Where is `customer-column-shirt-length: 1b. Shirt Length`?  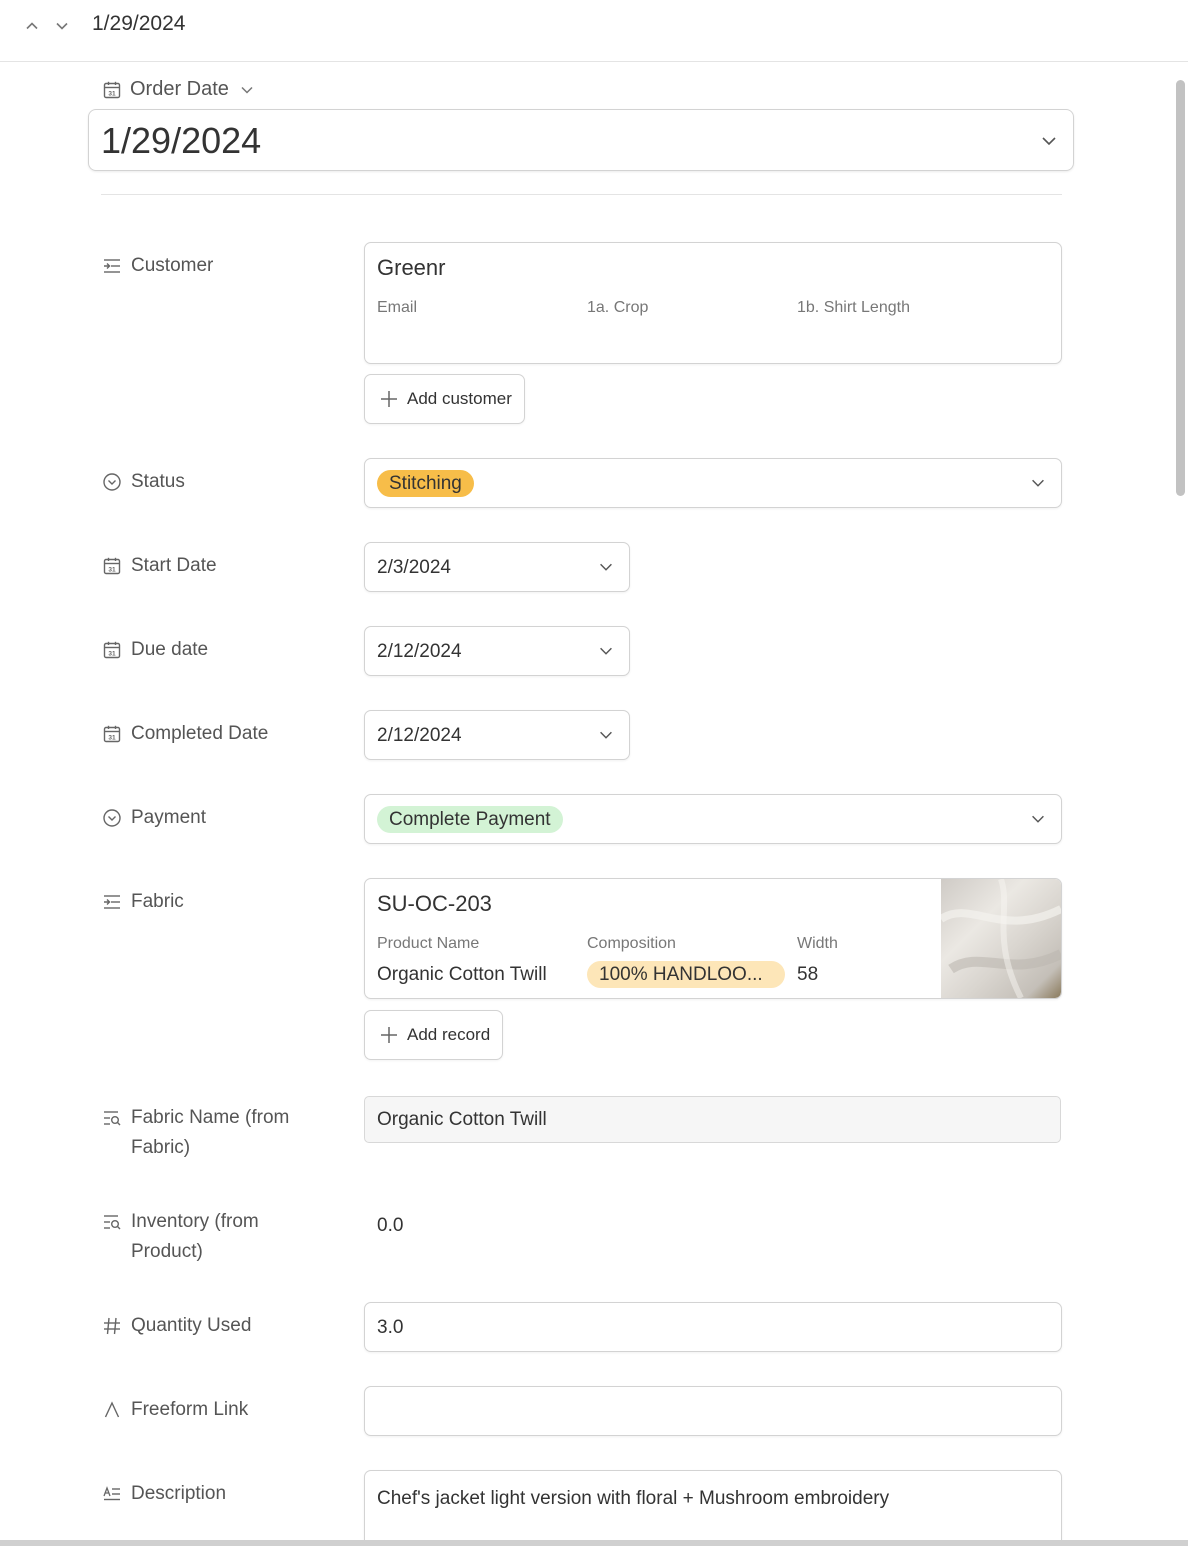
customer-column-shirt-length: 1b. Shirt Length is located at coordinates (853, 307).